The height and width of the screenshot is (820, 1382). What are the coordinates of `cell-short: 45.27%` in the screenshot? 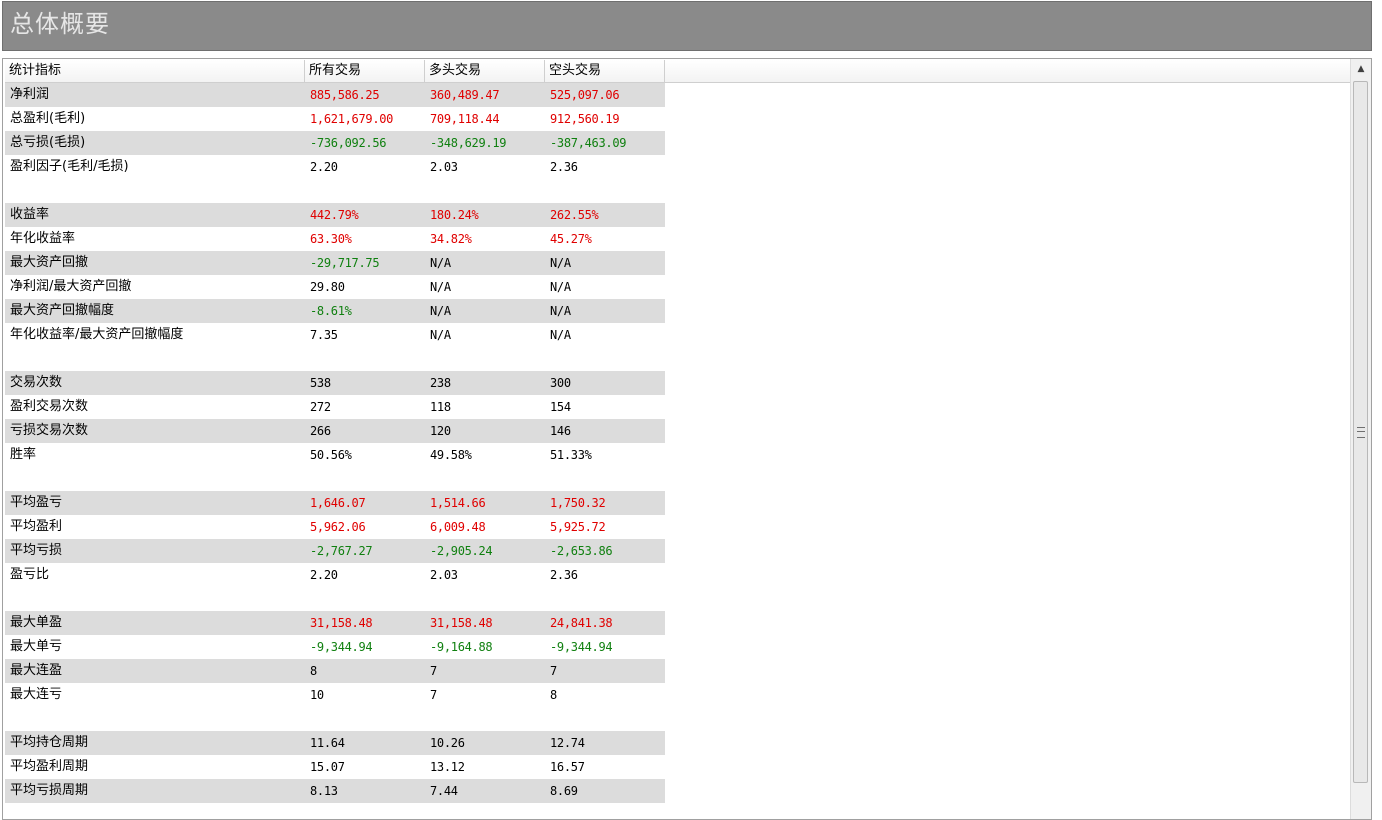 It's located at (571, 239).